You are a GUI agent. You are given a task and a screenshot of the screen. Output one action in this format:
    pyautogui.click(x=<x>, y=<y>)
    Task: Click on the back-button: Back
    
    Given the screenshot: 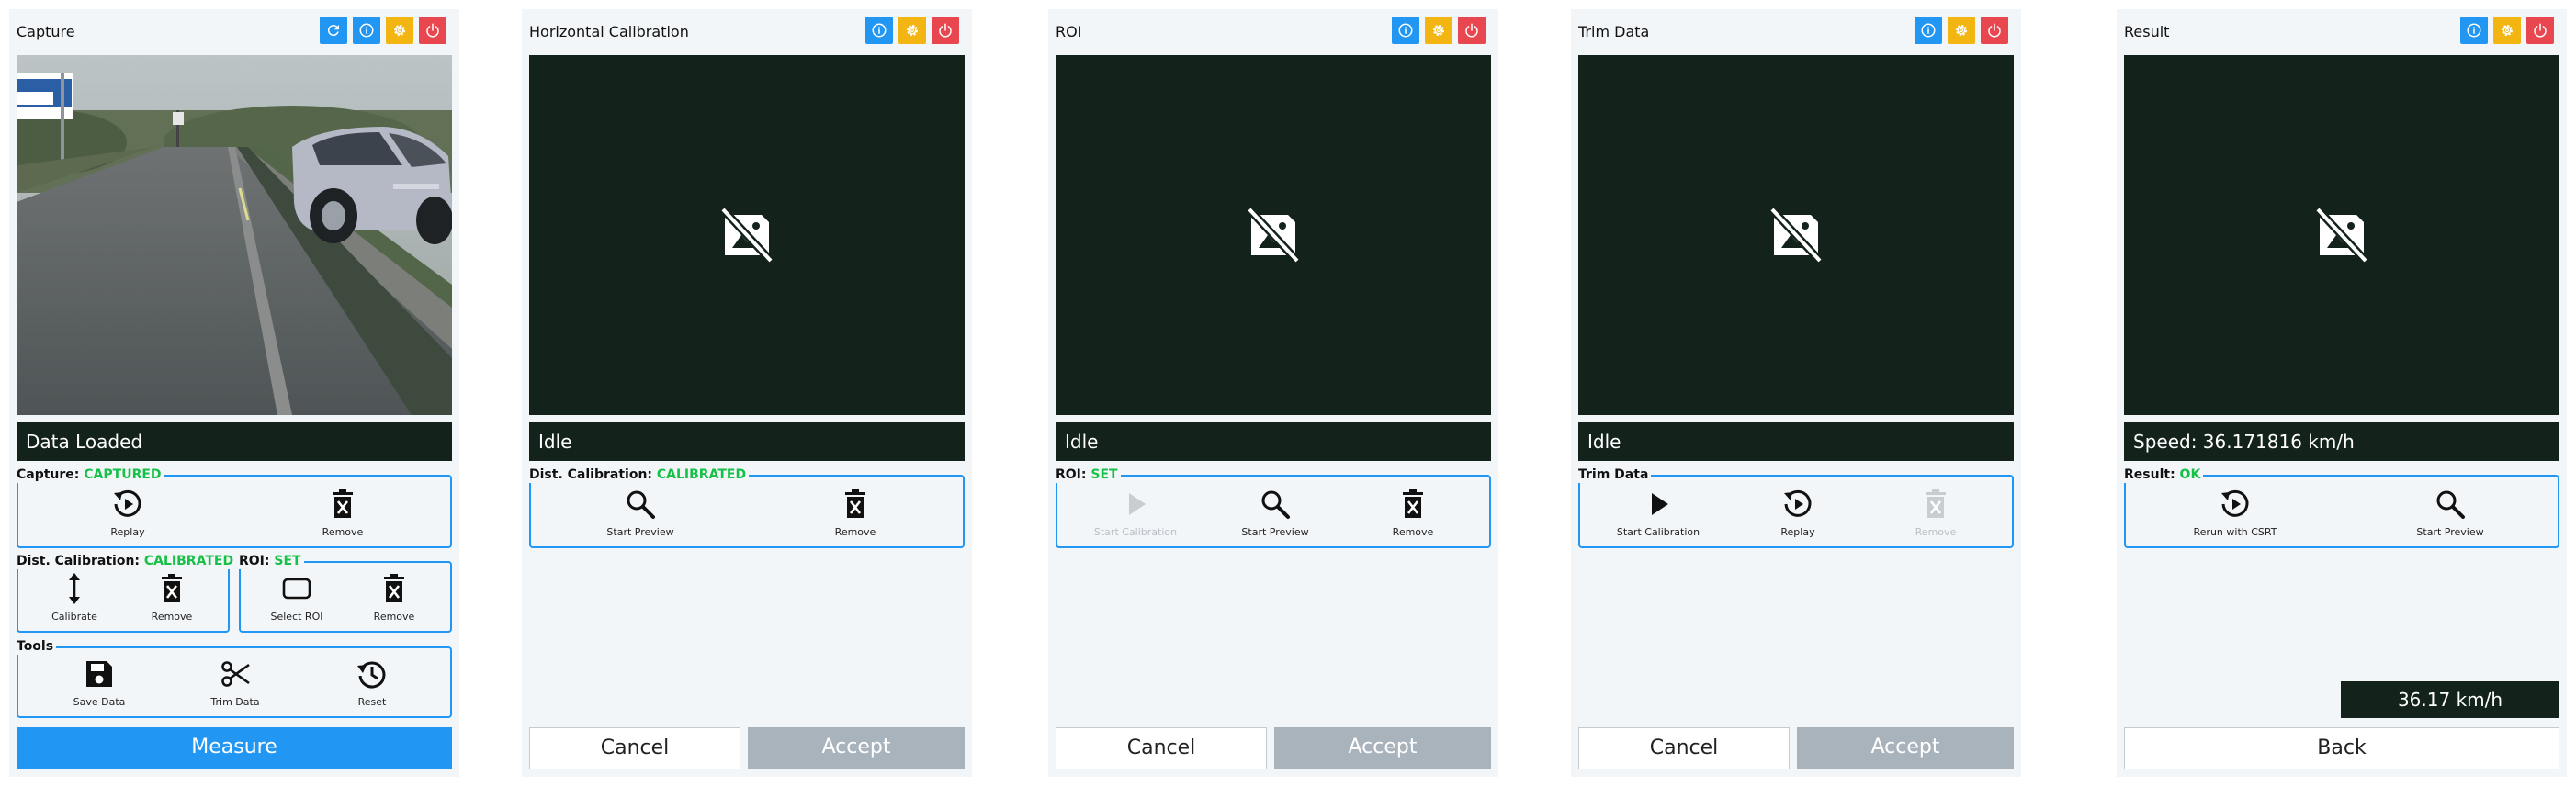 What is the action you would take?
    pyautogui.click(x=2341, y=748)
    